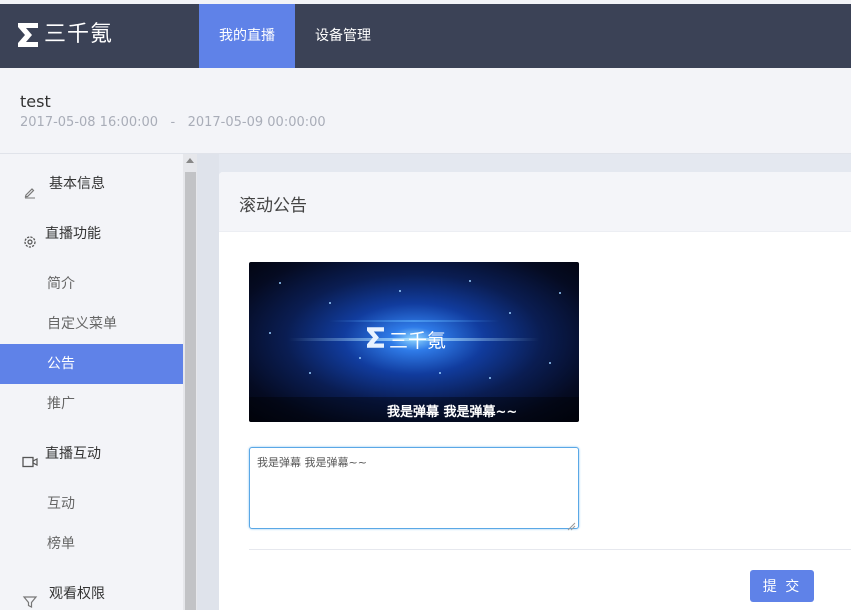  I want to click on sidebar-item-intro: 简介, so click(91, 284).